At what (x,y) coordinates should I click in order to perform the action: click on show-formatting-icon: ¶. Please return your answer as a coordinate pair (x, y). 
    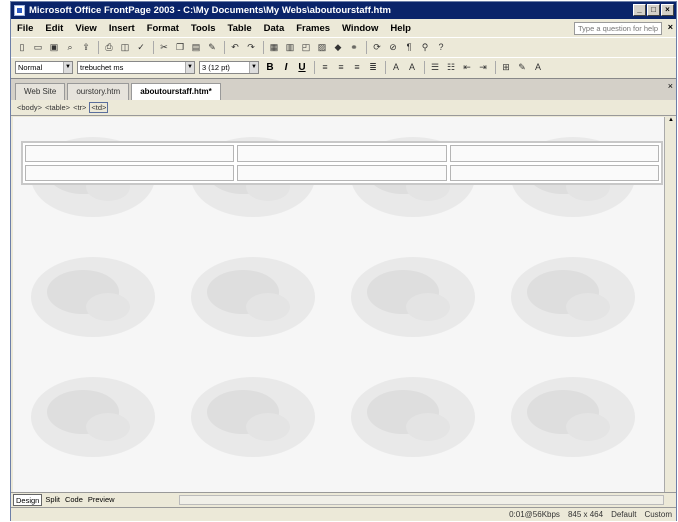
    Looking at the image, I should click on (409, 47).